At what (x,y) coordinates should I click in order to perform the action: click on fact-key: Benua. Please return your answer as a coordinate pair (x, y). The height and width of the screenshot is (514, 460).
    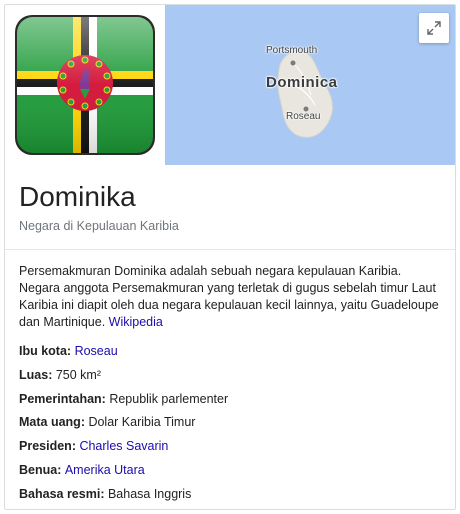
    Looking at the image, I should click on (38, 469).